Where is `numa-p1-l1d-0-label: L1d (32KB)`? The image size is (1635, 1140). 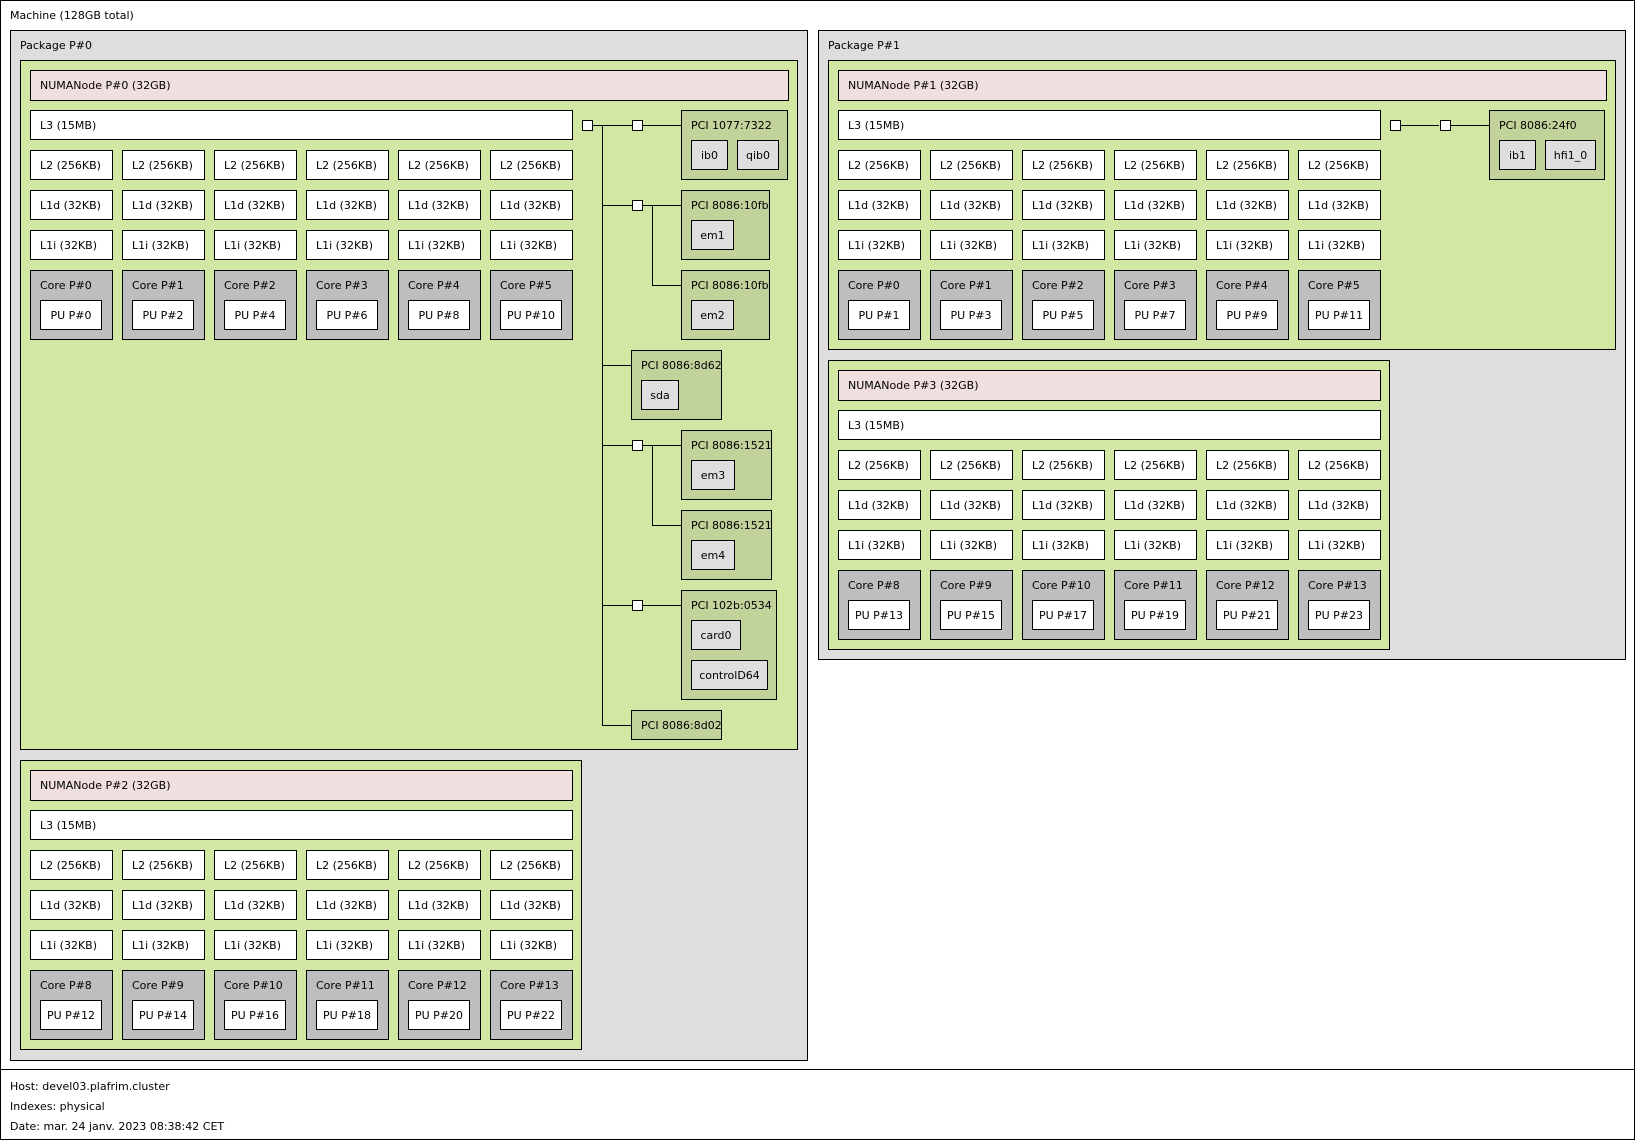
numa-p1-l1d-0-label: L1d (32KB) is located at coordinates (878, 205).